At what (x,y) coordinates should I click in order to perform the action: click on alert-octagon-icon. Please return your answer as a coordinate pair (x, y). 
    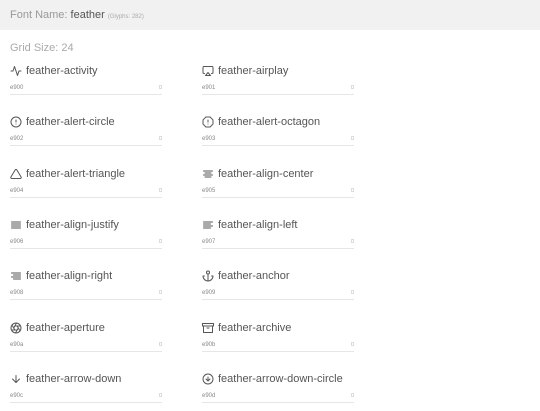
    Looking at the image, I should click on (208, 122).